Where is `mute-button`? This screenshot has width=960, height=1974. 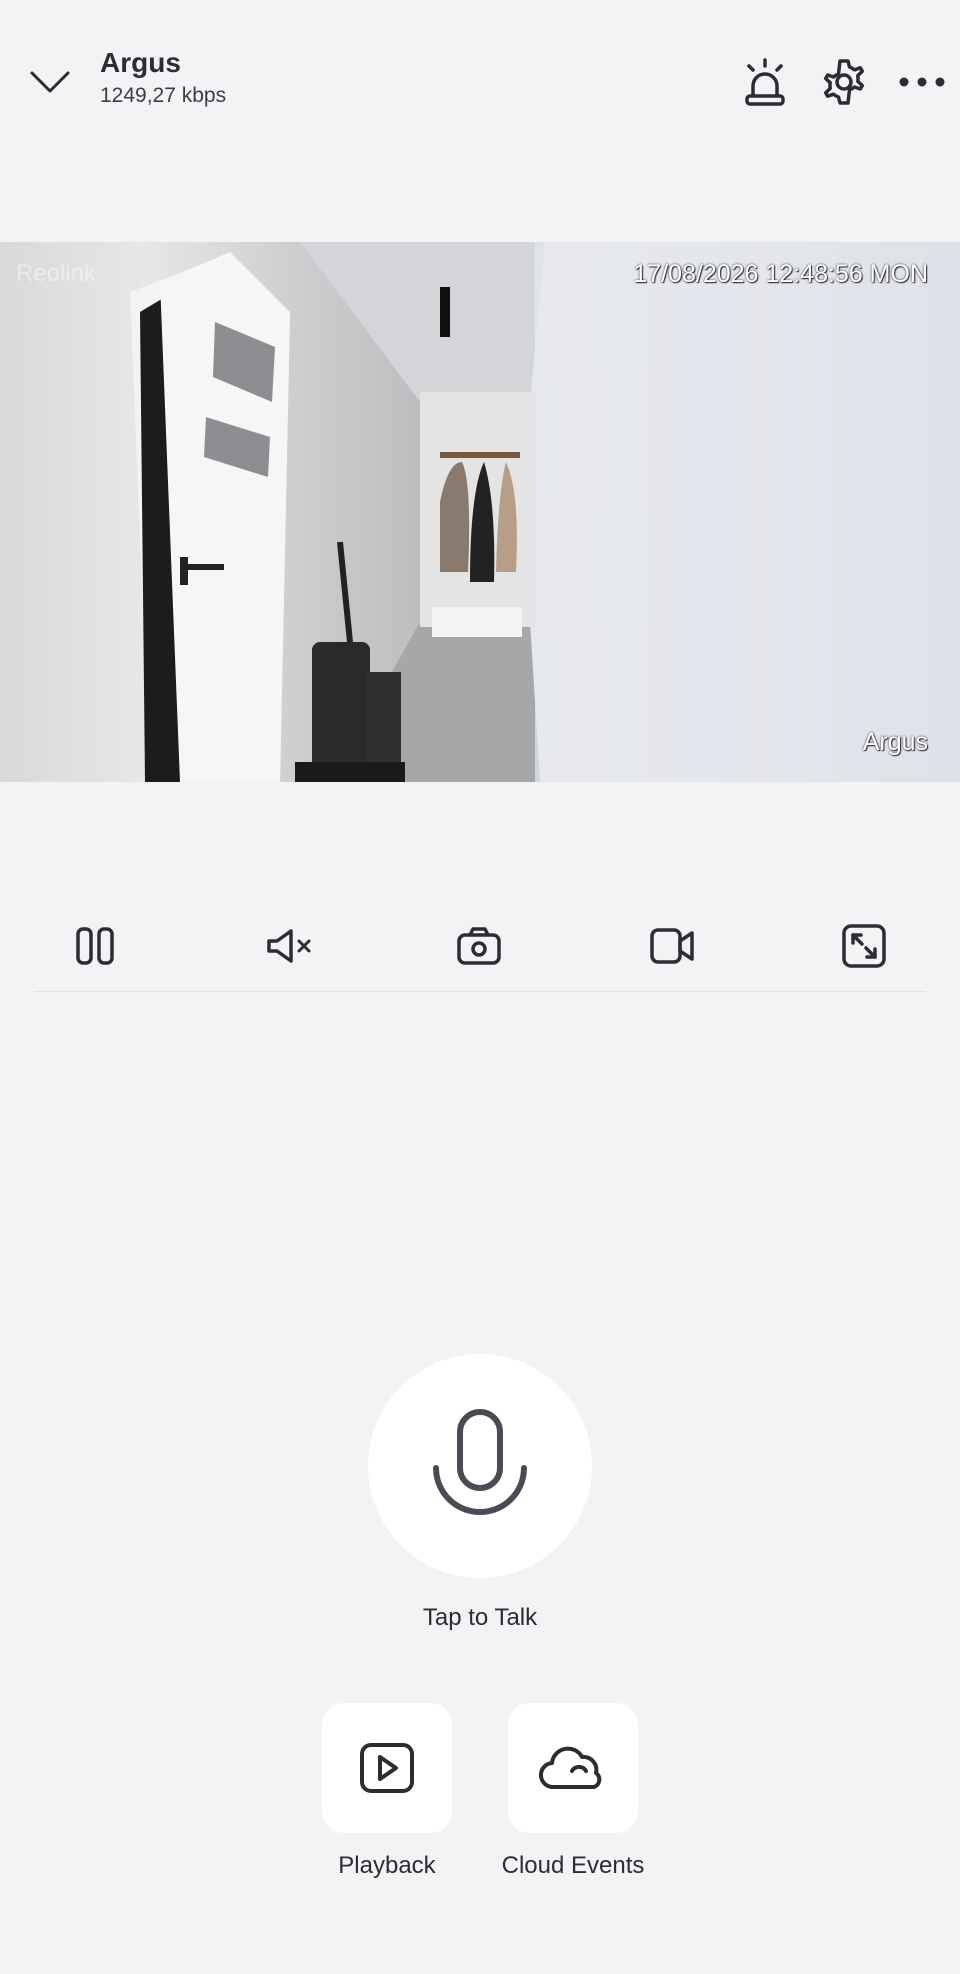 mute-button is located at coordinates (289, 946).